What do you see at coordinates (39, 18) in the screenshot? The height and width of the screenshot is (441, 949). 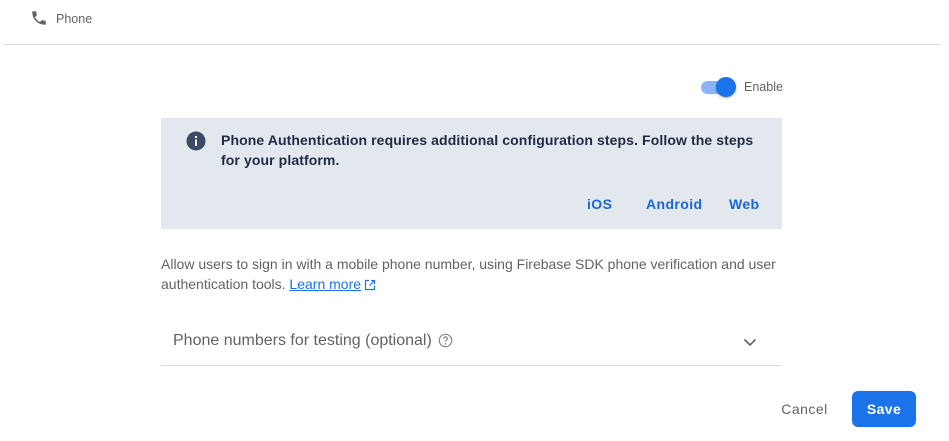 I see `phone-icon` at bounding box center [39, 18].